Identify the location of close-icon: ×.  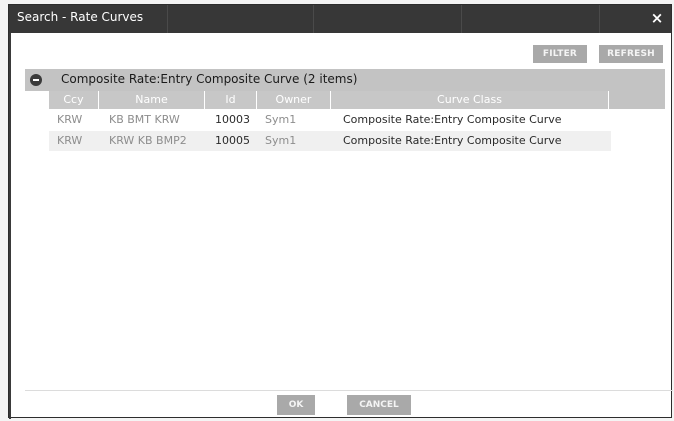
(657, 18).